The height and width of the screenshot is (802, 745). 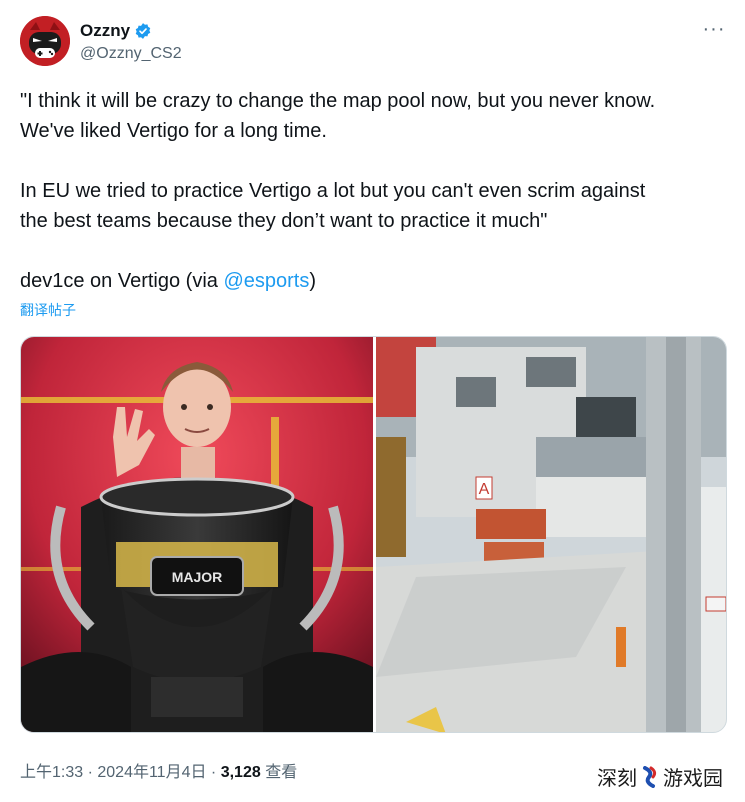 What do you see at coordinates (105, 31) in the screenshot?
I see `display-name: Ozzny` at bounding box center [105, 31].